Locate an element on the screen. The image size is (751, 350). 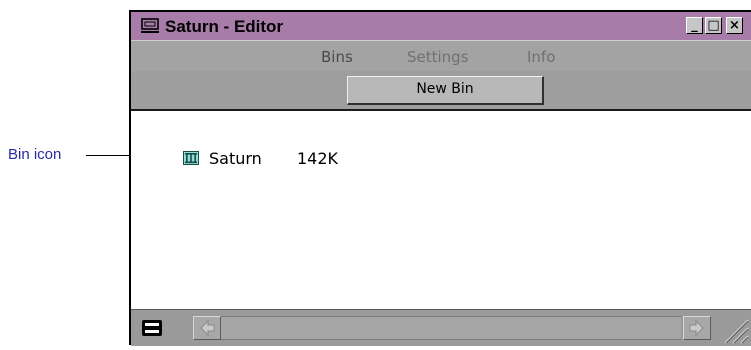
scrollbar-track is located at coordinates (451, 328).